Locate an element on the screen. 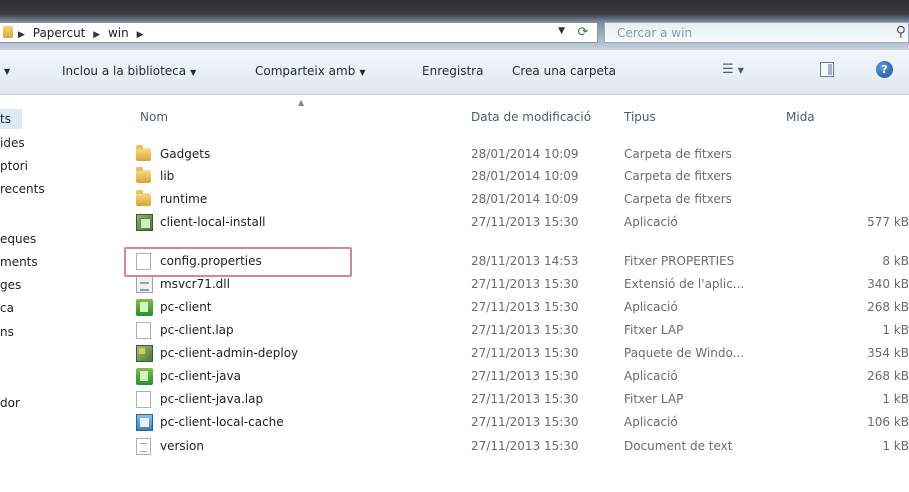  organize-arrow-icon: ▼ is located at coordinates (7, 71).